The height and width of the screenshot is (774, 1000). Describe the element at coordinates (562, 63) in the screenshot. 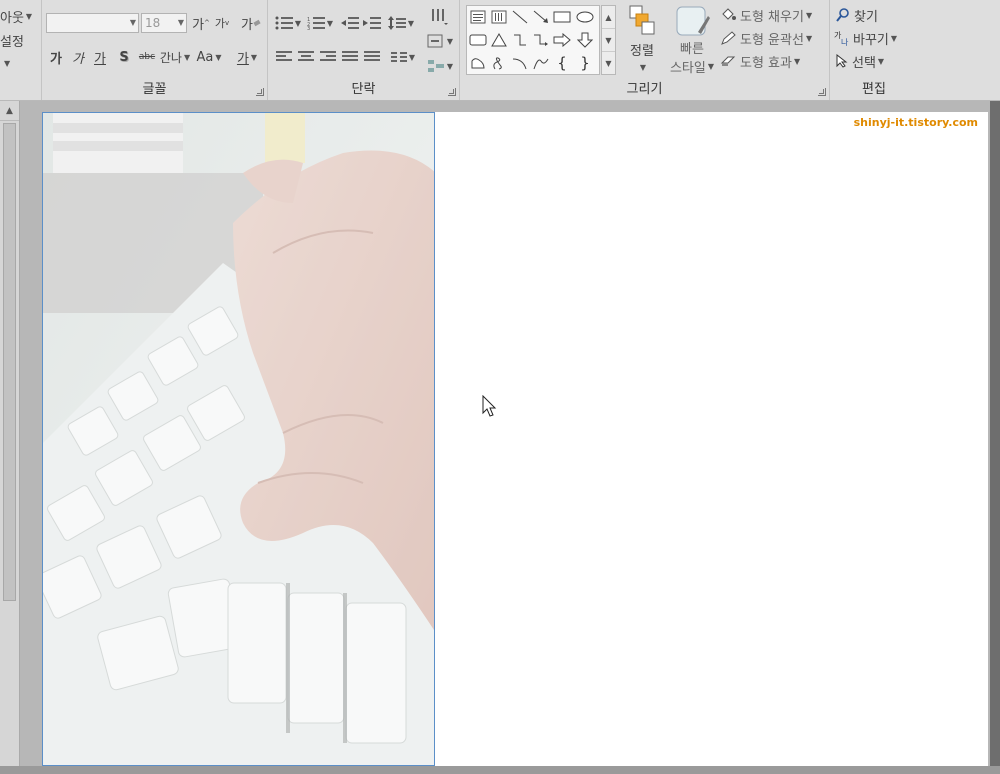

I see `left-brace-shape-icon: {` at that location.